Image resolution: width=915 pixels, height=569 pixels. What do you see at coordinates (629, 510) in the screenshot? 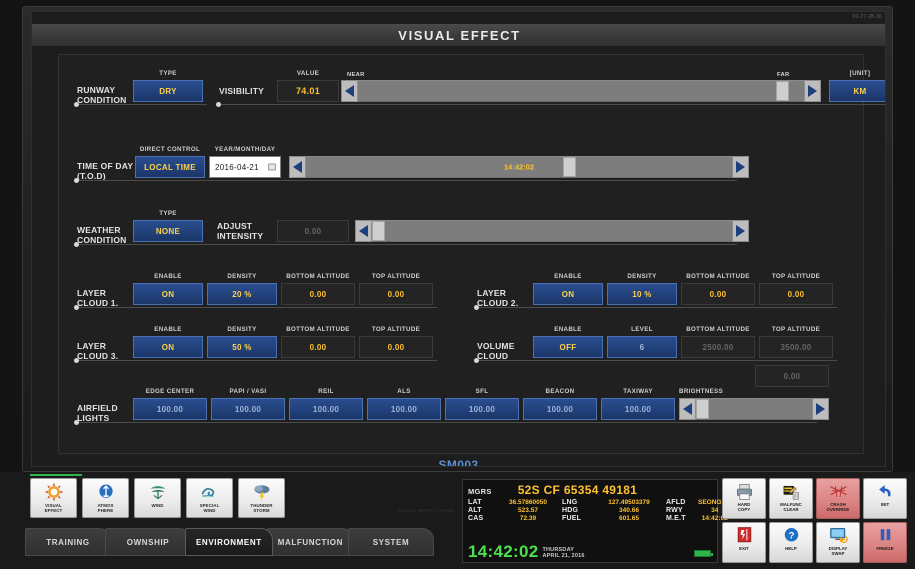
I see `status-value-hdg: 340.66` at bounding box center [629, 510].